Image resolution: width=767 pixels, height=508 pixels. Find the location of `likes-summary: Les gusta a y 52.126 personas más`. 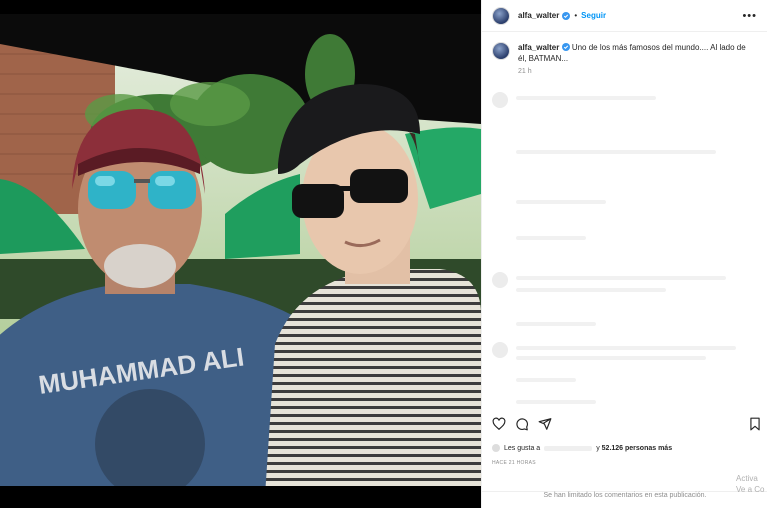

likes-summary: Les gusta a y 52.126 personas más is located at coordinates (582, 448).